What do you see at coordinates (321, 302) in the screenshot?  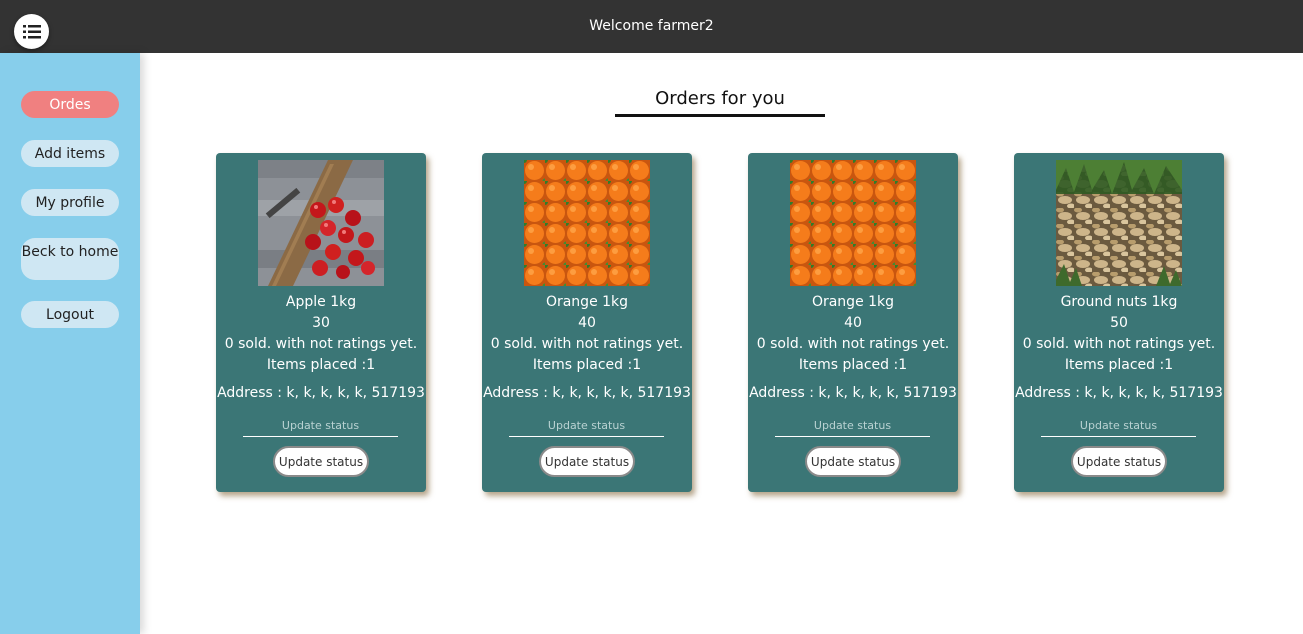 I see `product-name: Apple 1kg` at bounding box center [321, 302].